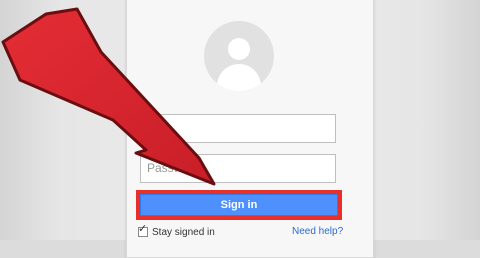 Image resolution: width=480 pixels, height=258 pixels. Describe the element at coordinates (238, 168) in the screenshot. I see `password-field: Password` at that location.